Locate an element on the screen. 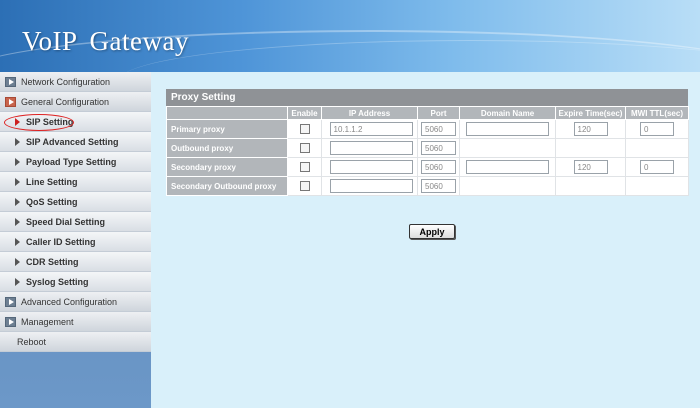  sidebar-item-label: Payload Type Setting is located at coordinates (71, 162).